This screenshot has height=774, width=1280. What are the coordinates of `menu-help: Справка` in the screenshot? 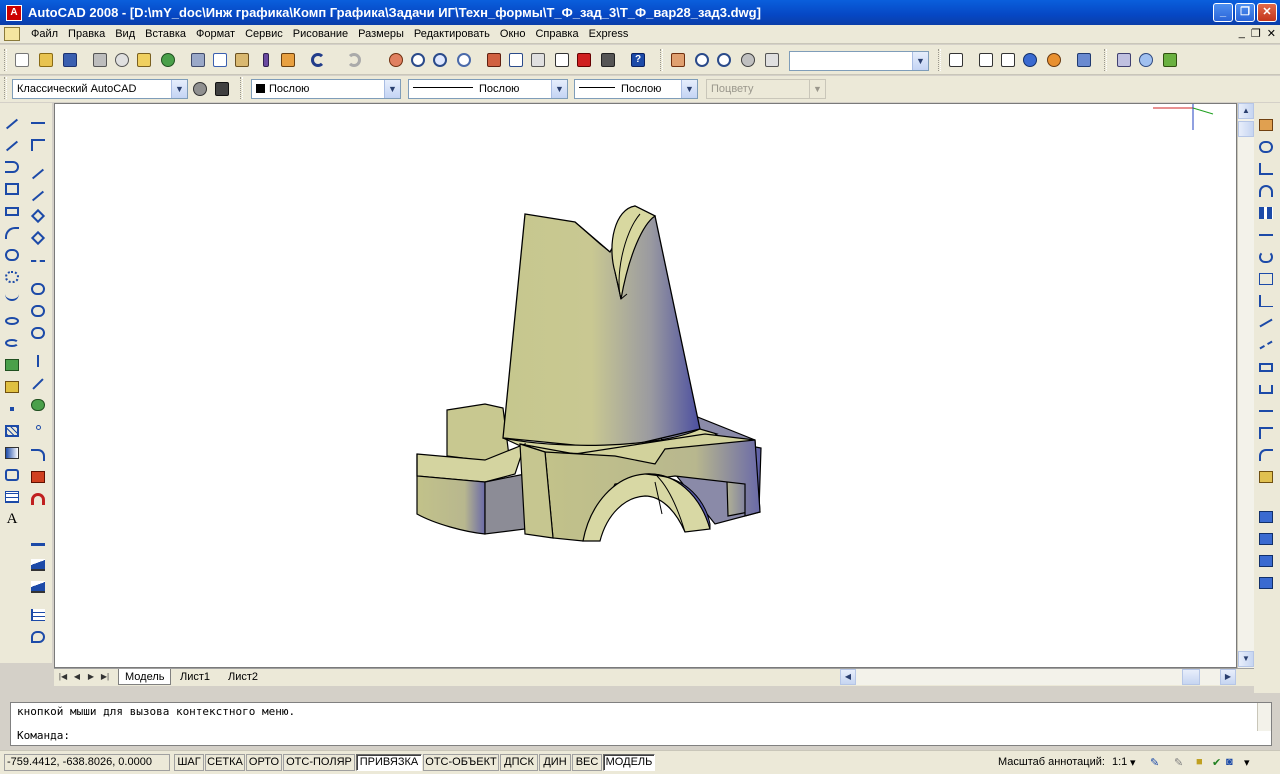 It's located at (556, 34).